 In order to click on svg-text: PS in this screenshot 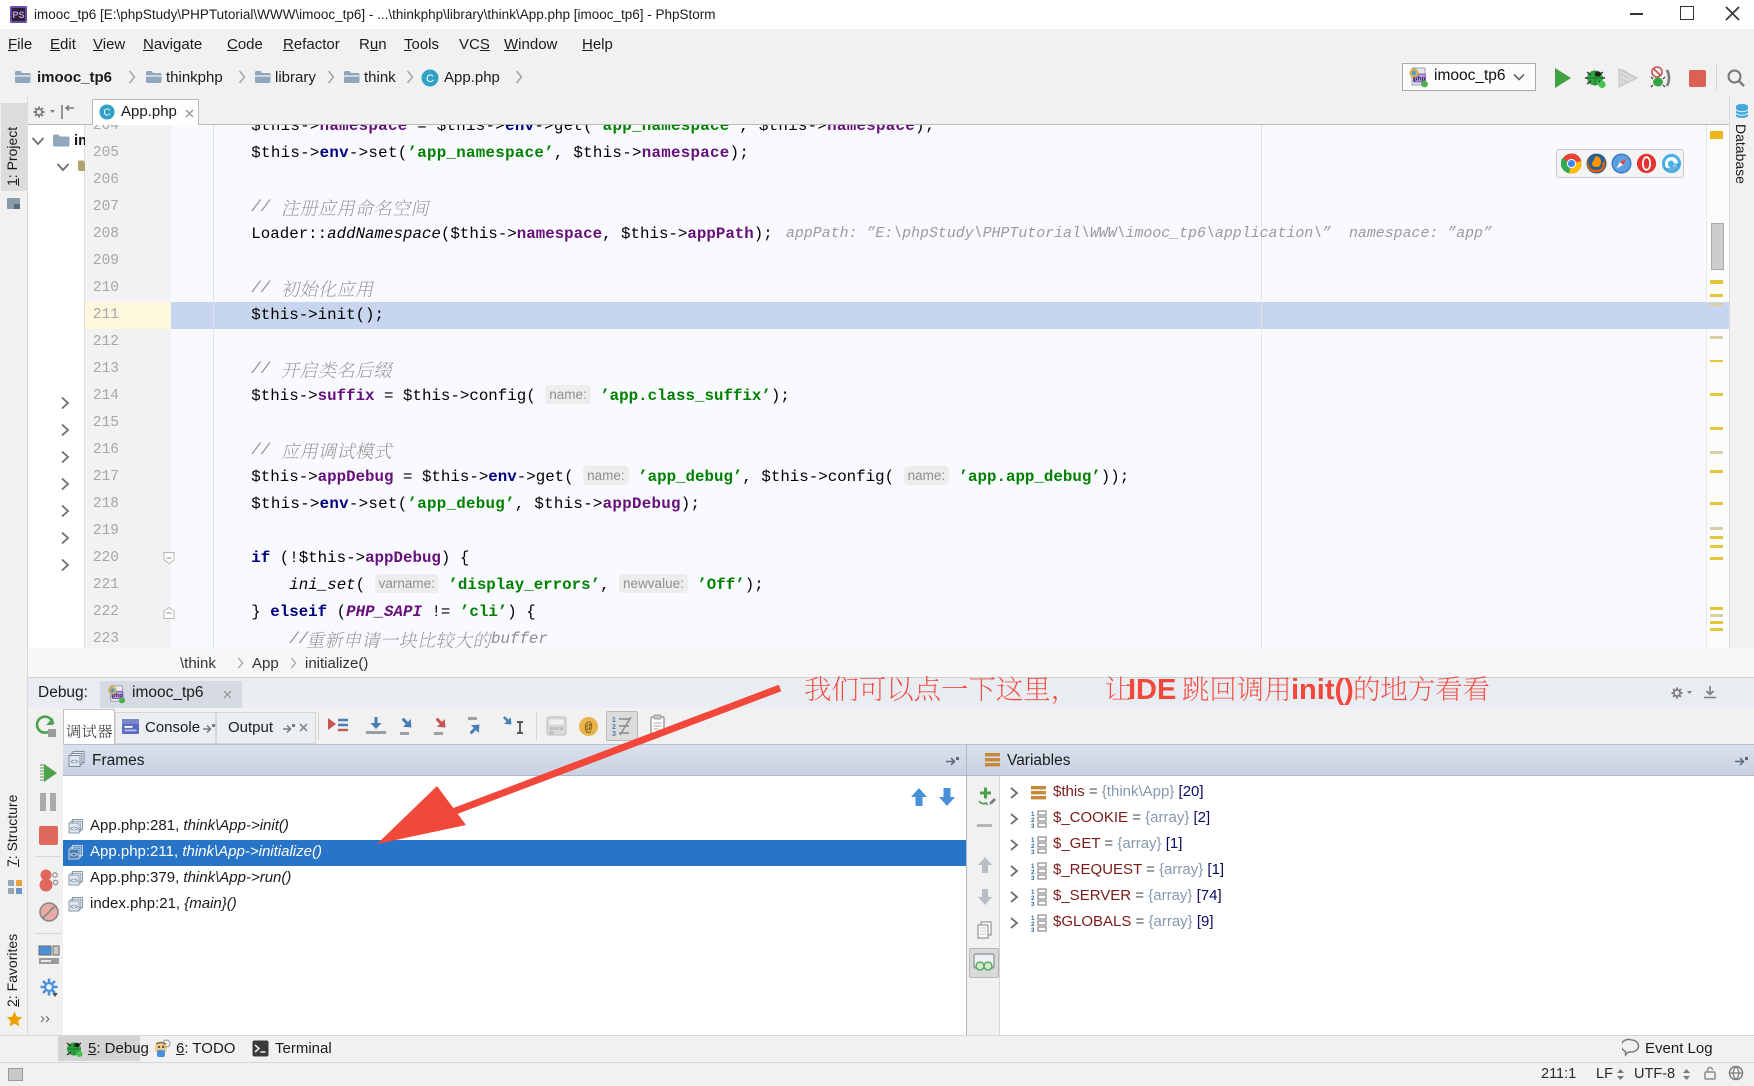, I will do `click(18, 15)`.